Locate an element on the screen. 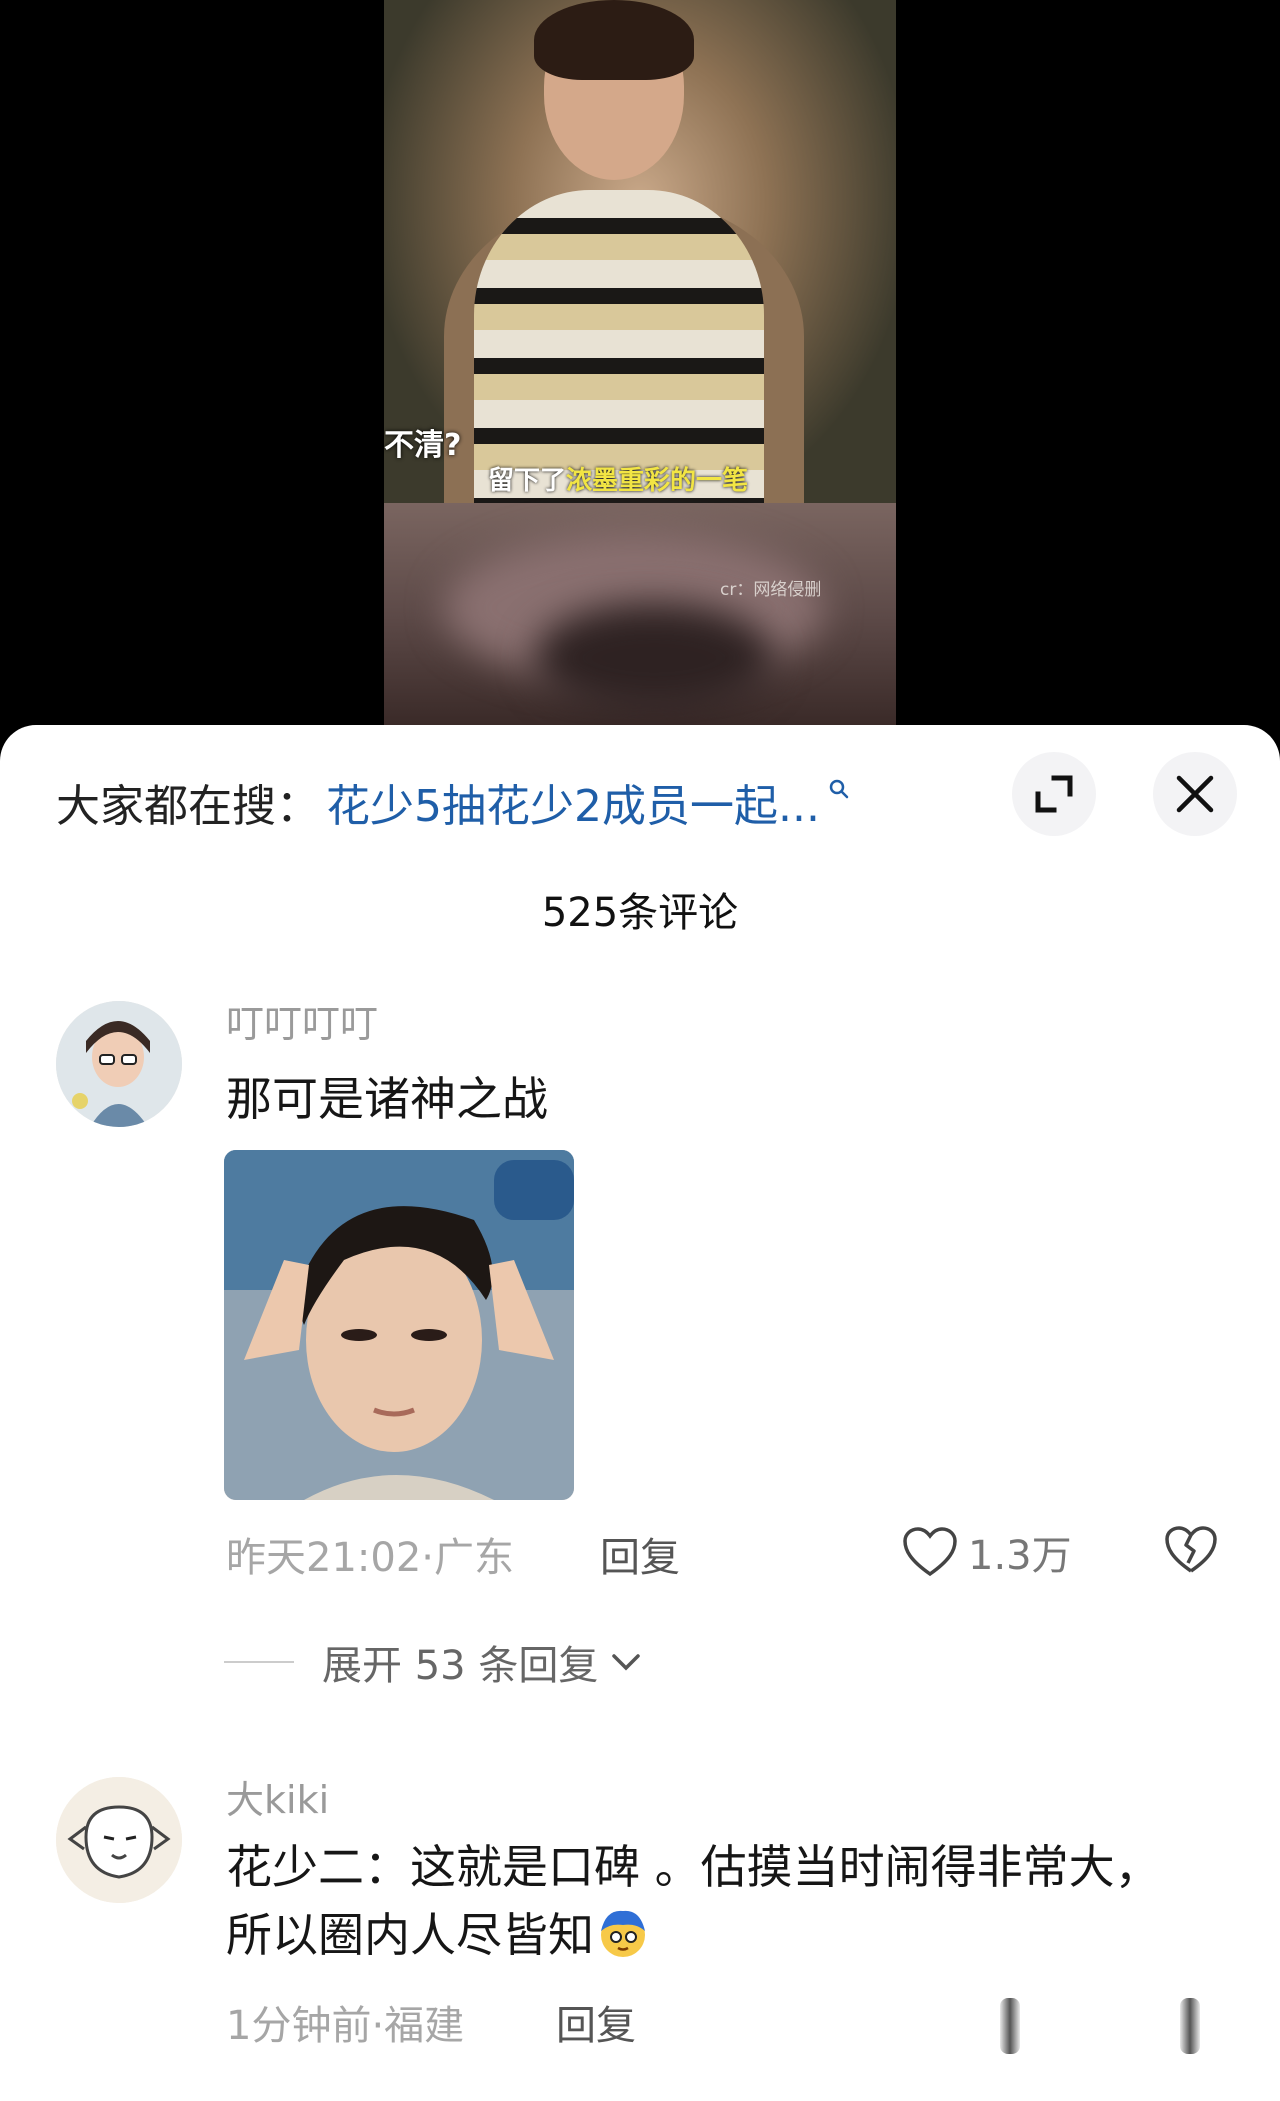 The width and height of the screenshot is (1280, 2101). expand-replies-button: 展开 53 条回复 is located at coordinates (434, 1662).